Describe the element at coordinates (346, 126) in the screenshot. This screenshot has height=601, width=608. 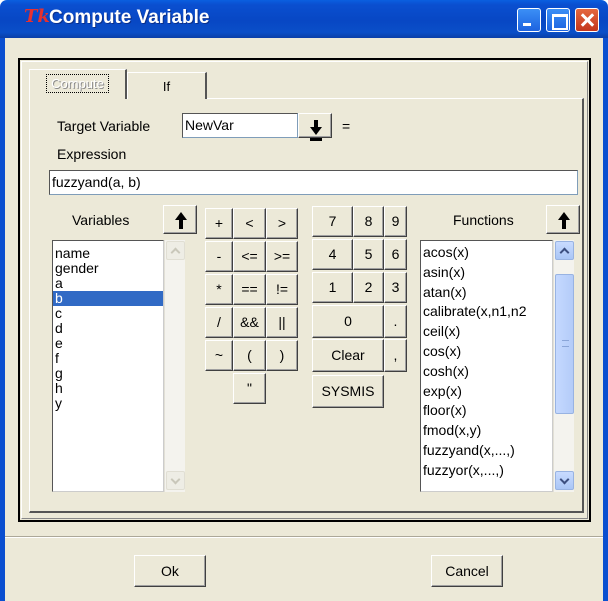
I see `equals-sign: =` at that location.